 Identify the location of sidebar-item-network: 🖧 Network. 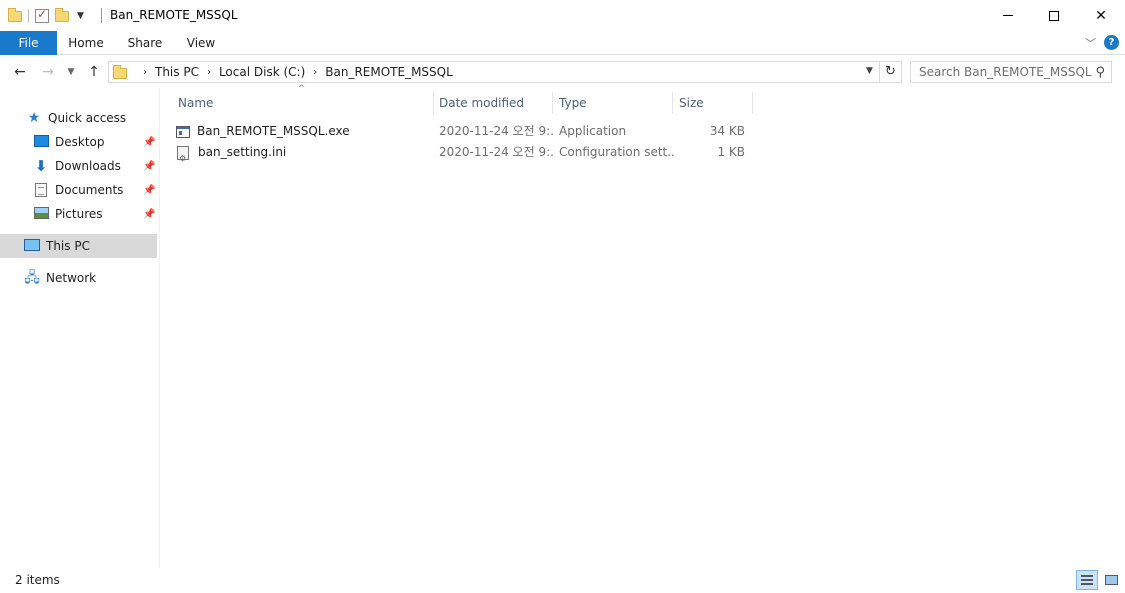
(78, 278).